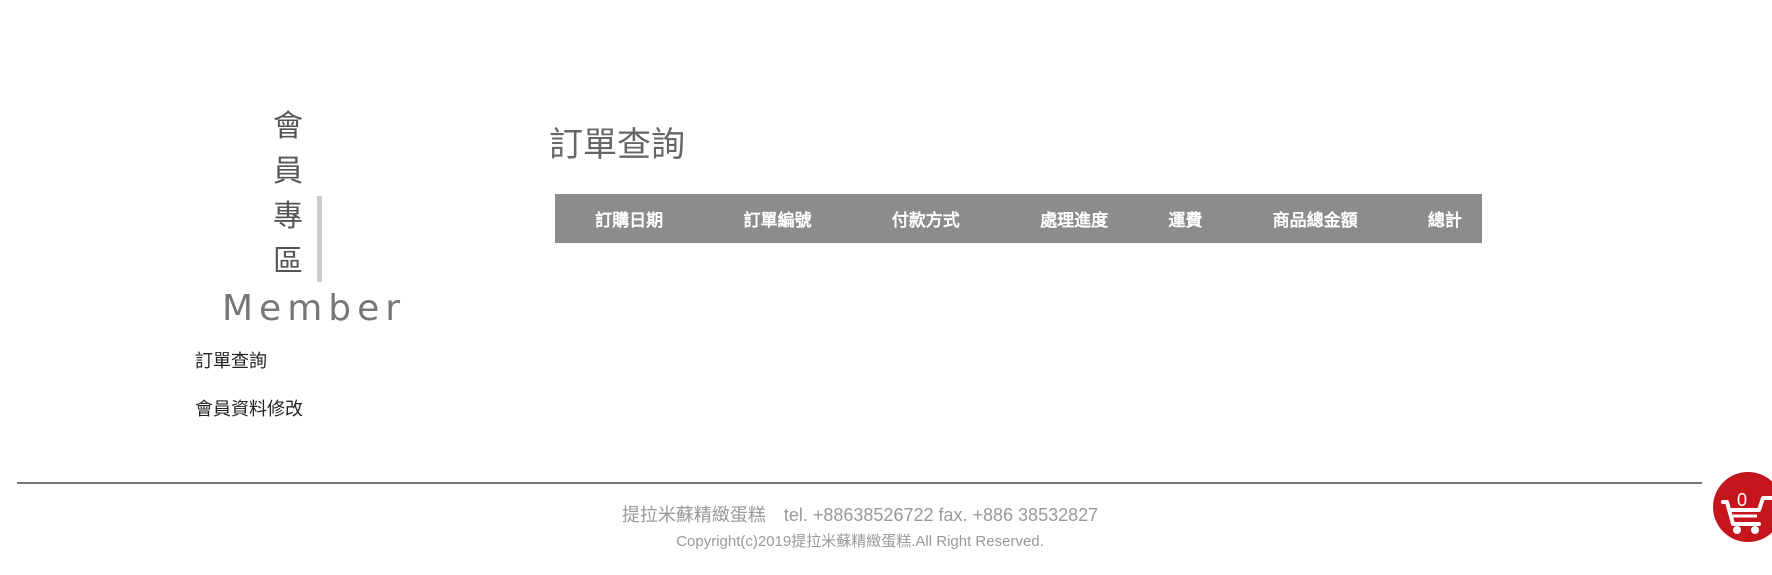  Describe the element at coordinates (1742, 500) in the screenshot. I see `cart-count-badge: 0` at that location.